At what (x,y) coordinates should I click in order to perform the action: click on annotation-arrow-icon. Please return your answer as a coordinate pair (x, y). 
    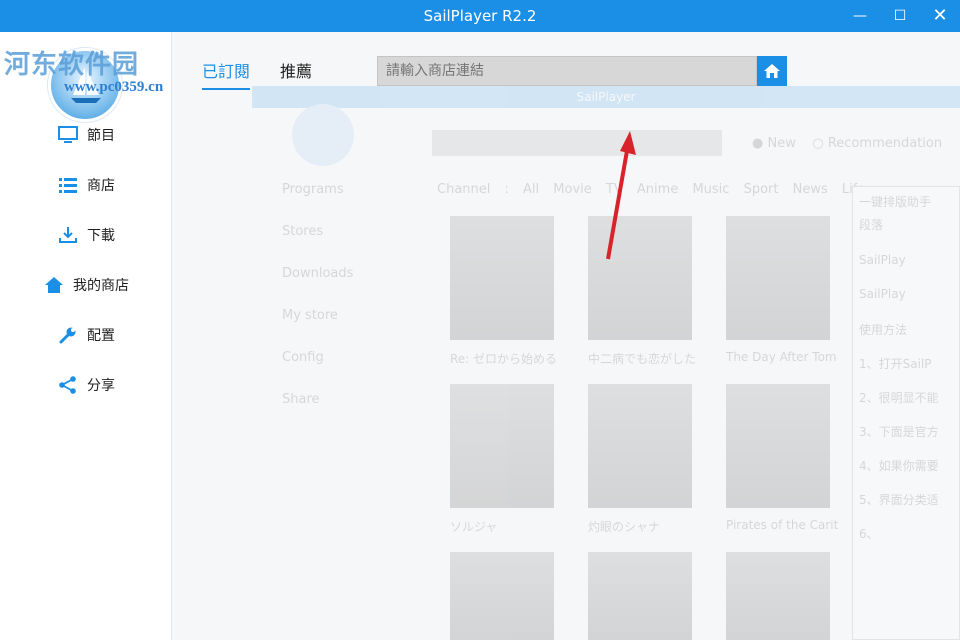
    Looking at the image, I should click on (621, 195).